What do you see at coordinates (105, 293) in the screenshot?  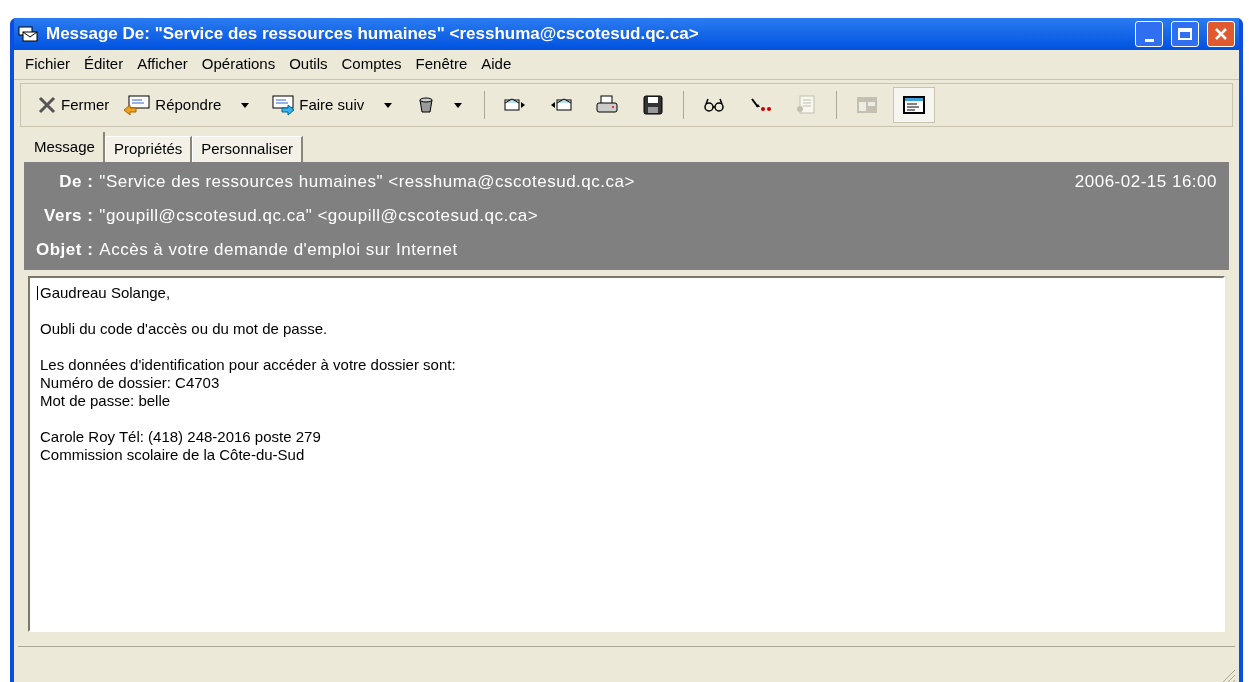 I see `body-text-line: Gaudreau Solange,` at bounding box center [105, 293].